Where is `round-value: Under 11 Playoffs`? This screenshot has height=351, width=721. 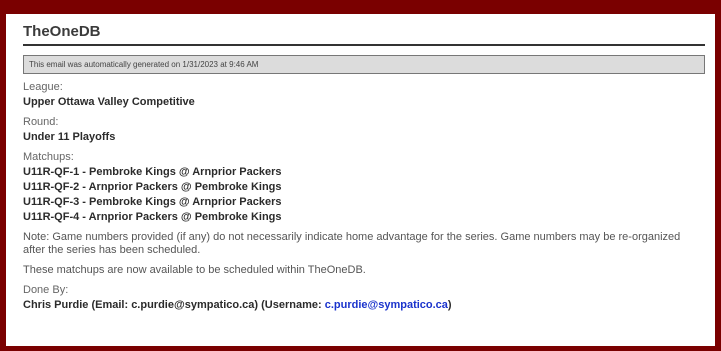
round-value: Under 11 Playoffs is located at coordinates (69, 137).